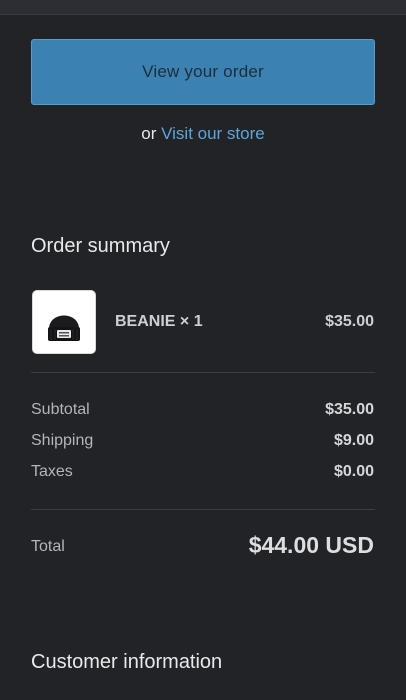 The image size is (406, 700). I want to click on store-prefix-text: or, so click(149, 133).